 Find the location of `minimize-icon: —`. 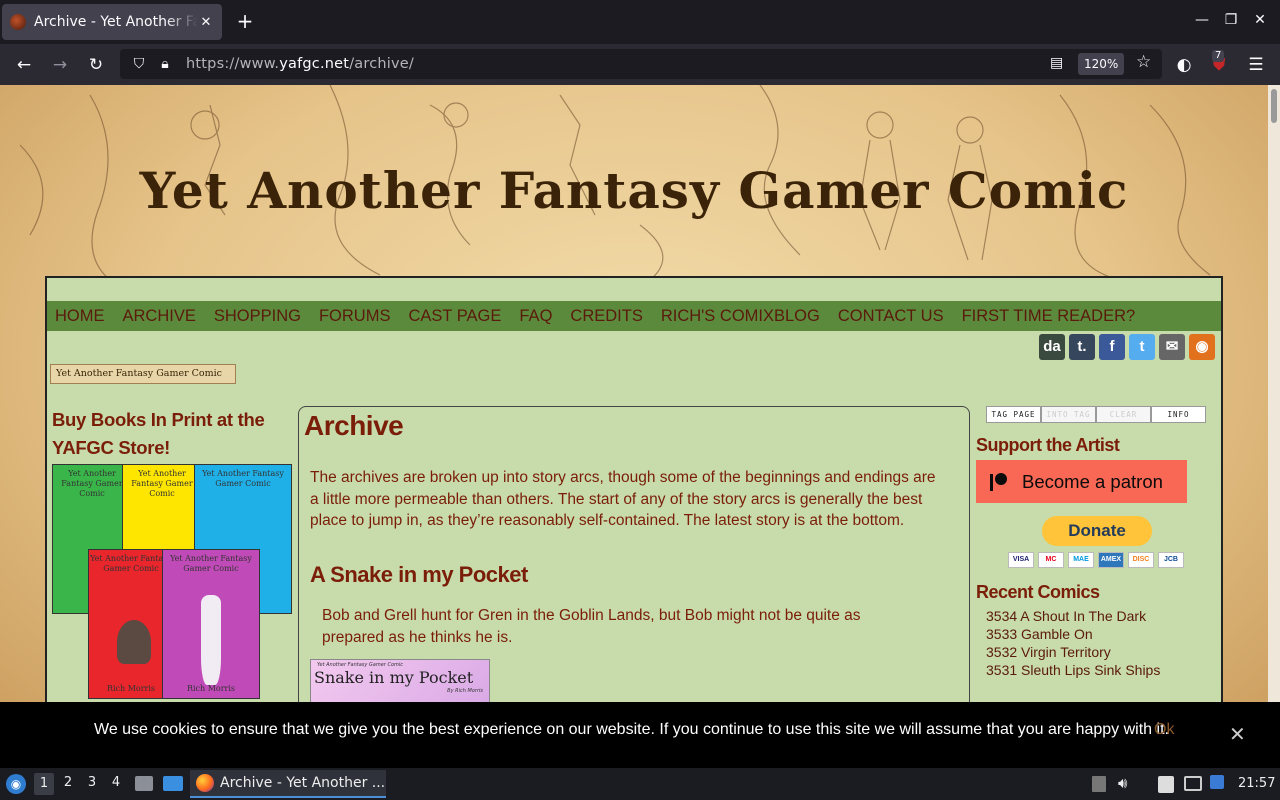

minimize-icon: — is located at coordinates (1202, 20).